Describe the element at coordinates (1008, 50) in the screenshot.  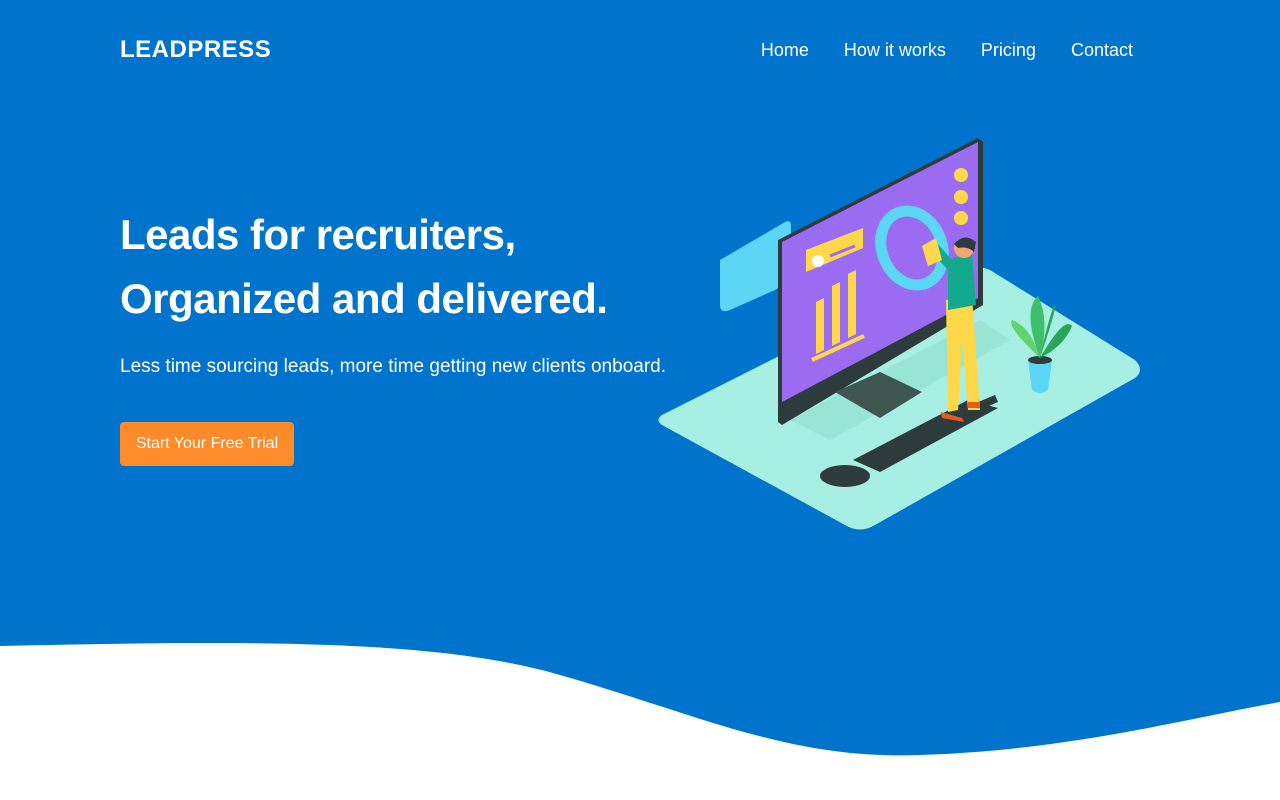
I see `nav-link-pricing: Pricing` at that location.